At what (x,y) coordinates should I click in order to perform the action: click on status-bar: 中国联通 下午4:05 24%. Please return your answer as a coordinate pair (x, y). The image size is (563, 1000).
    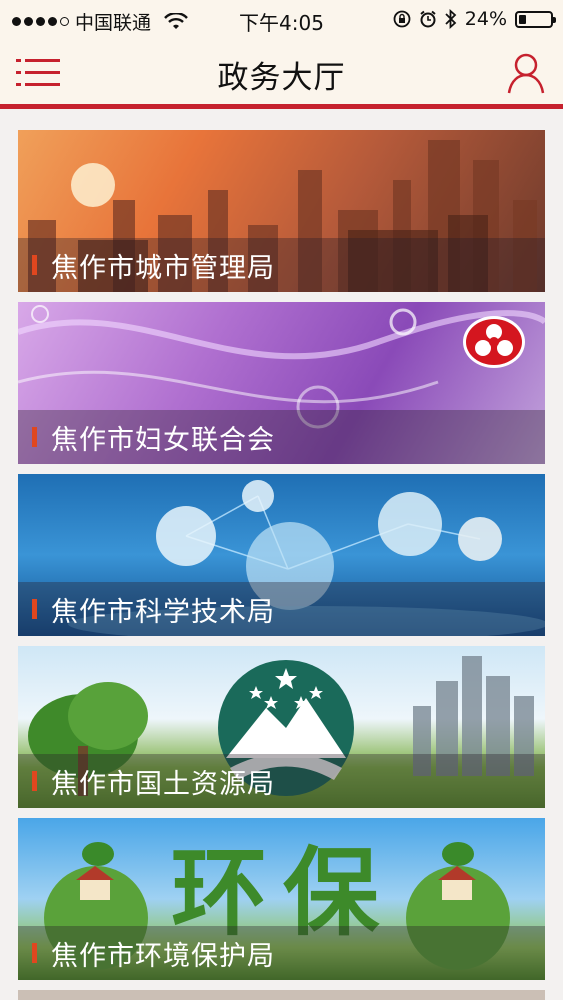
    Looking at the image, I should click on (281, 19).